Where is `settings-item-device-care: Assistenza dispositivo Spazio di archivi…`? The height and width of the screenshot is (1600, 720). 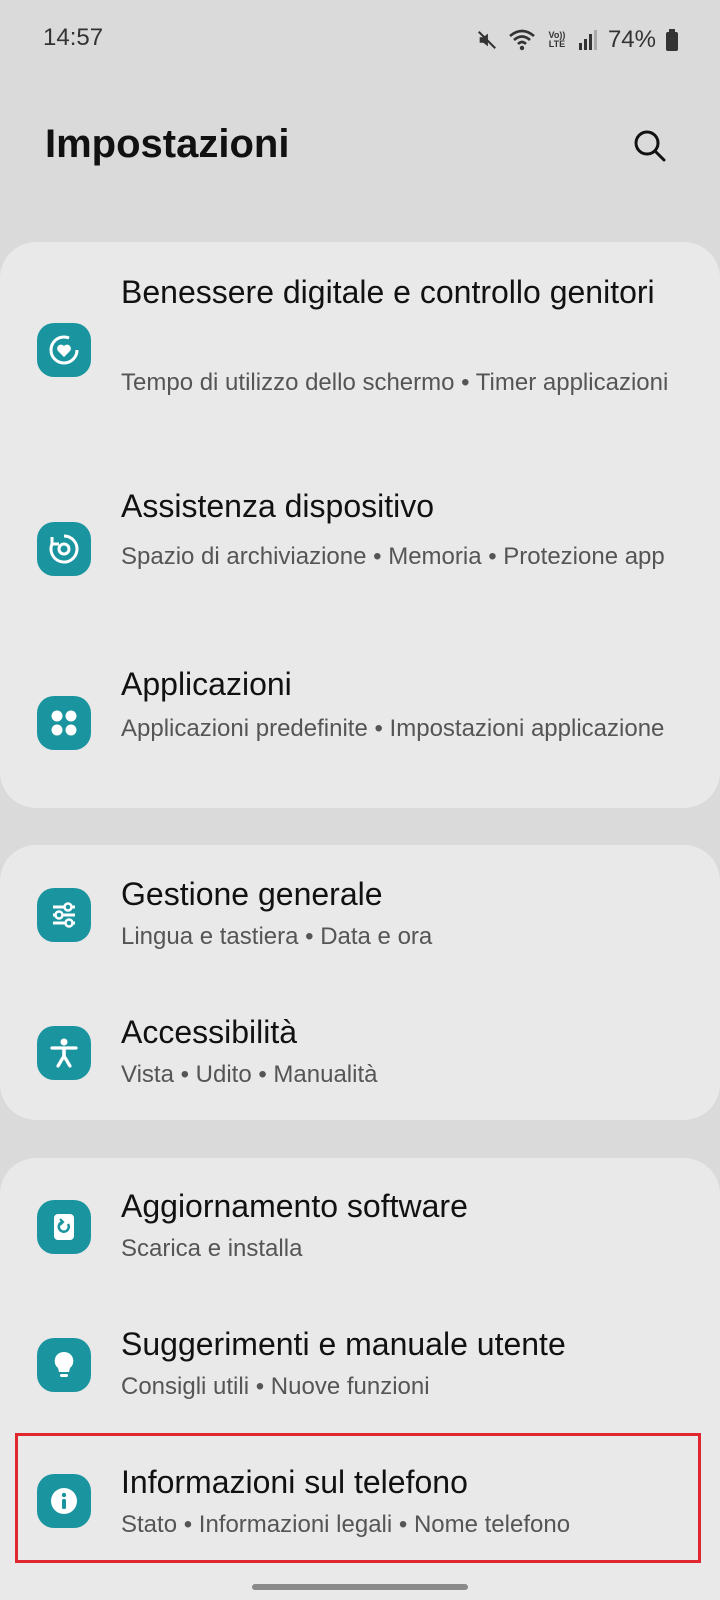
settings-item-device-care: Assistenza dispositivo Spazio di archivi… is located at coordinates (360, 552).